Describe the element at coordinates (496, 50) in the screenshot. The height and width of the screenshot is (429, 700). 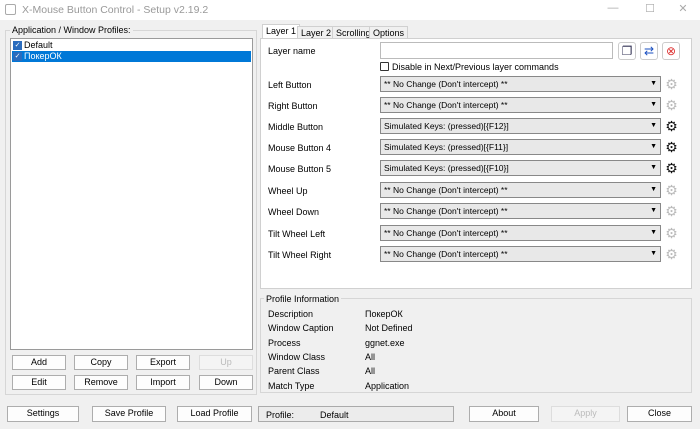
I see `layer-name-input` at that location.